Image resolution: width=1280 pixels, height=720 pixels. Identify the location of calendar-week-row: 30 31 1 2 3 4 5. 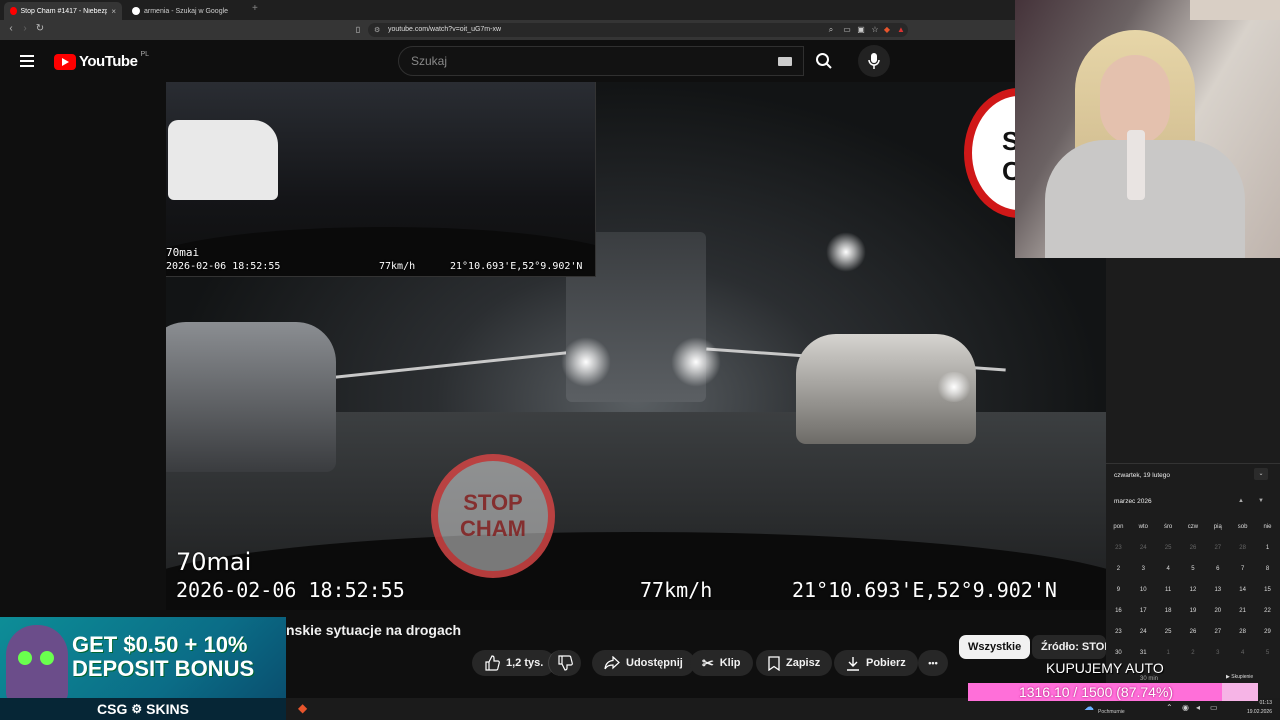
(1193, 653).